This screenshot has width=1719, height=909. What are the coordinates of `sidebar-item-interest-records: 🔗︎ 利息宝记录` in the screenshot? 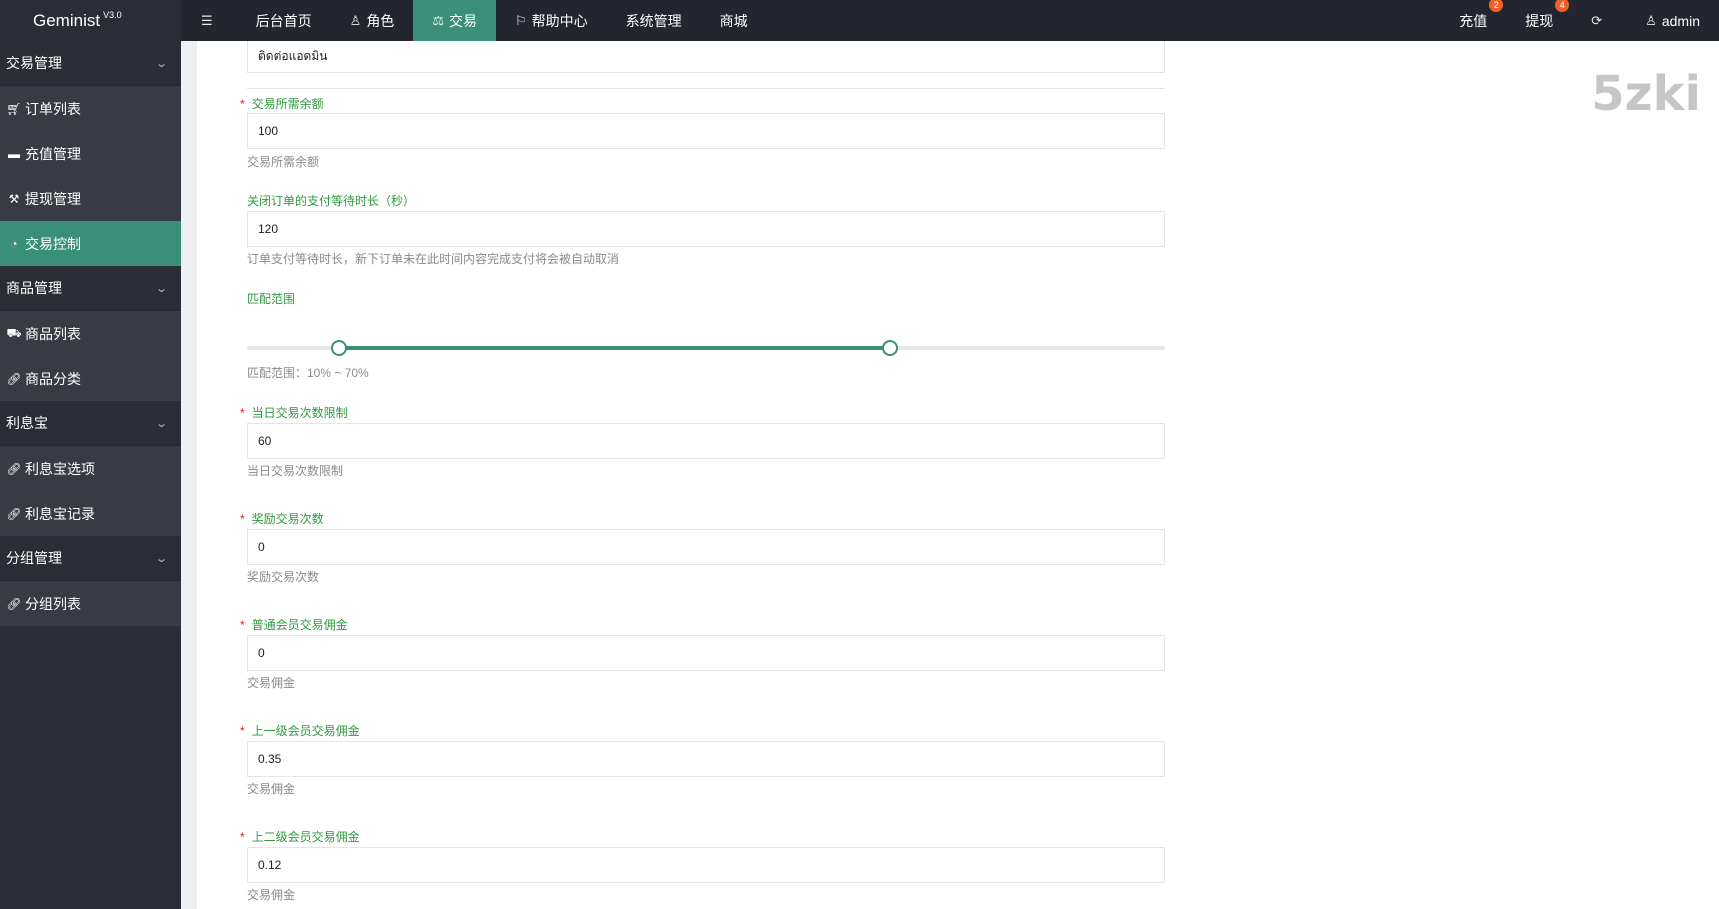 It's located at (90, 513).